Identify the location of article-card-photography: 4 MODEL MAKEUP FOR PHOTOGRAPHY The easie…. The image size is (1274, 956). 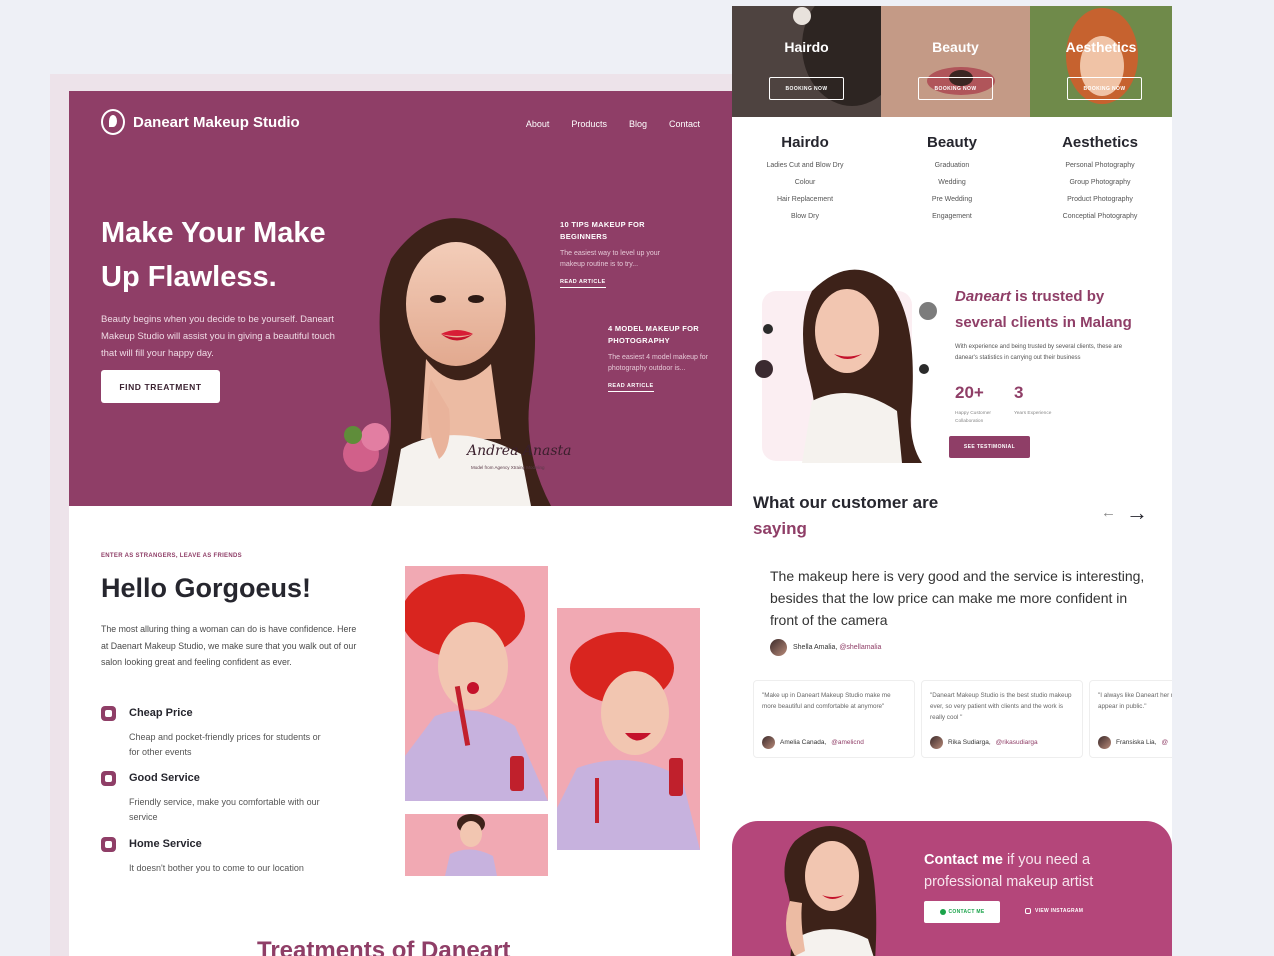
(658, 357).